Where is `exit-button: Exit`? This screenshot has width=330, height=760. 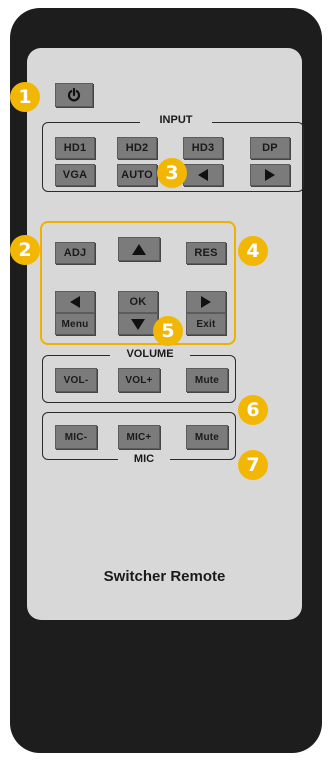 exit-button: Exit is located at coordinates (206, 324).